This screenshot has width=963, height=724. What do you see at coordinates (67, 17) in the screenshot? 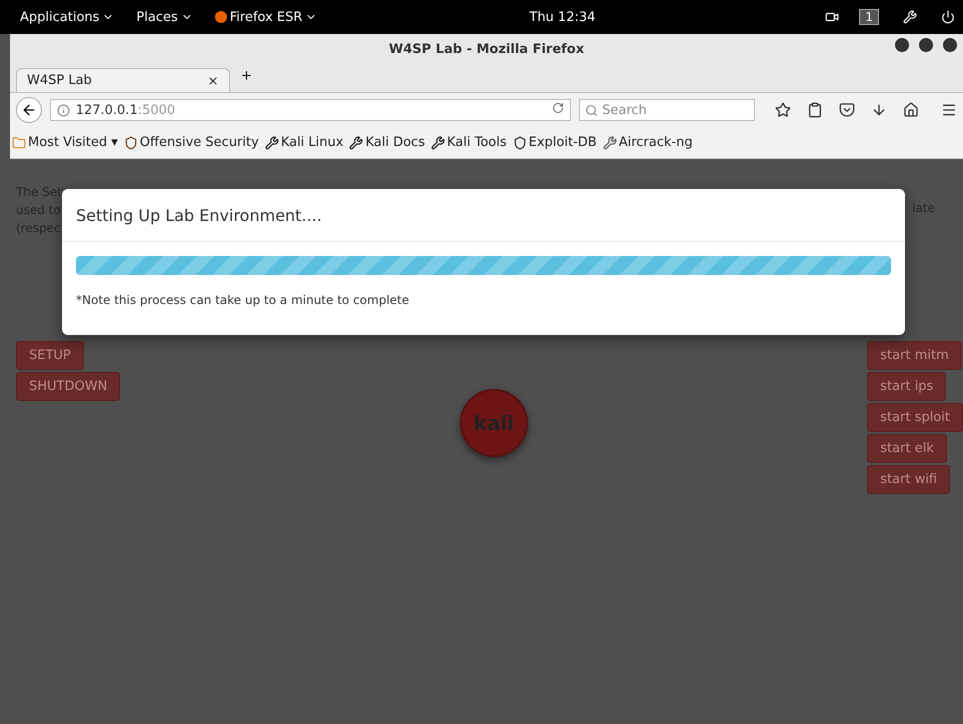
I see `top-menu: Applications` at bounding box center [67, 17].